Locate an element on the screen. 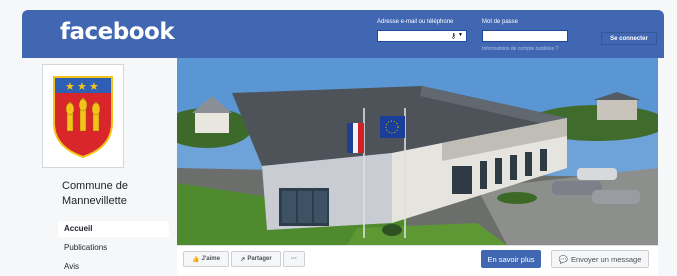 This screenshot has height=276, width=677. facebook-logo: facebook is located at coordinates (117, 32).